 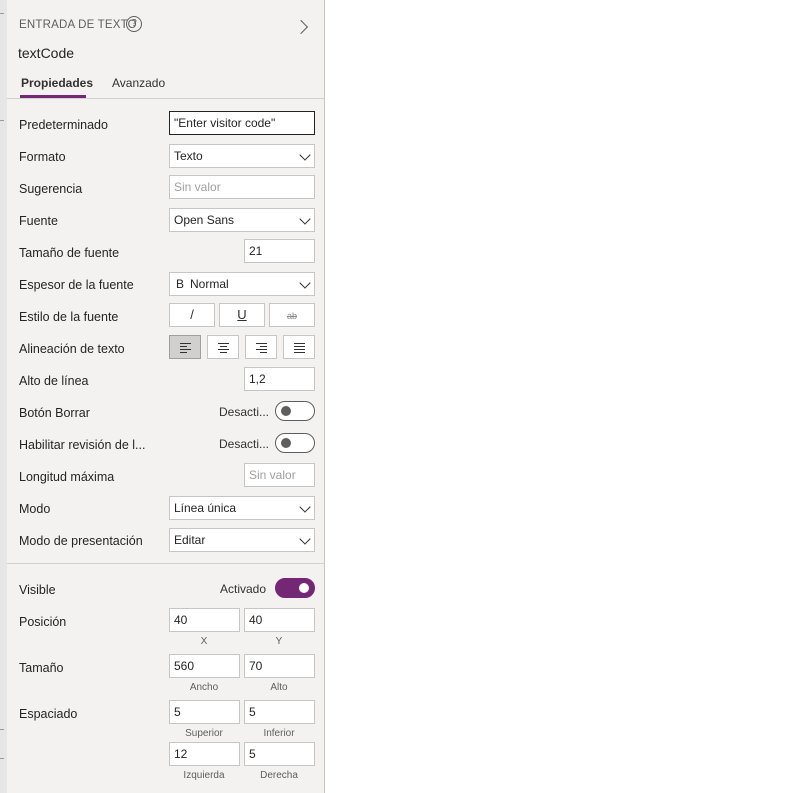 I want to click on display-mode-label: Modo de presentación, so click(x=81, y=541).